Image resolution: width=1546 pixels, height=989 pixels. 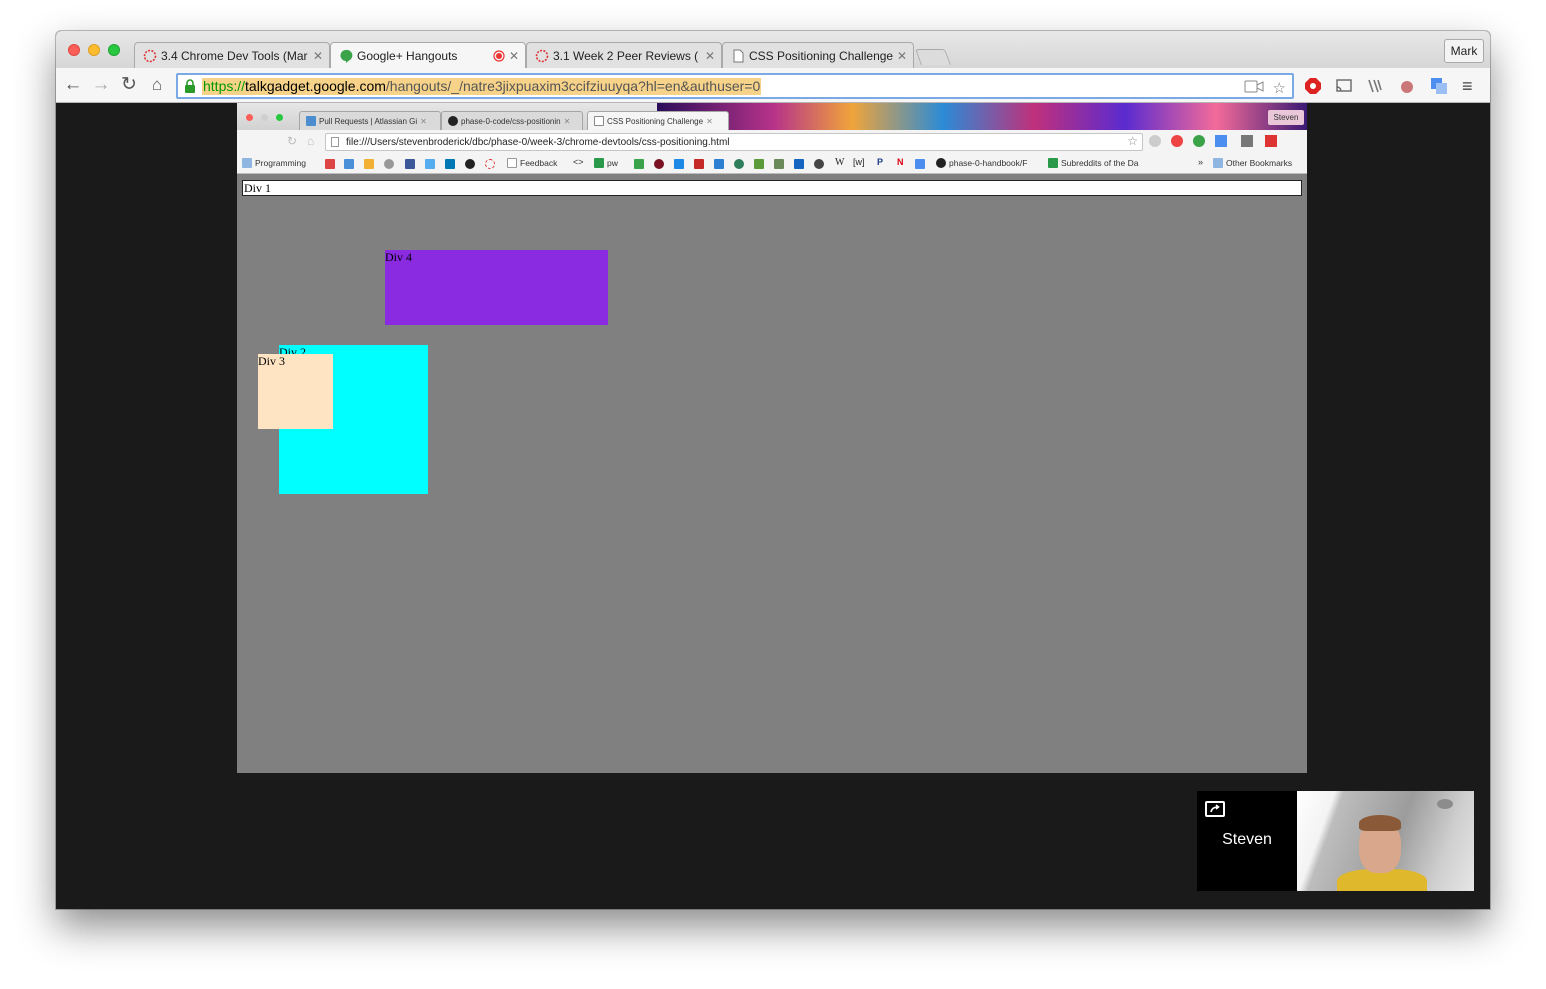 I want to click on gmail-icon, so click(x=330, y=164).